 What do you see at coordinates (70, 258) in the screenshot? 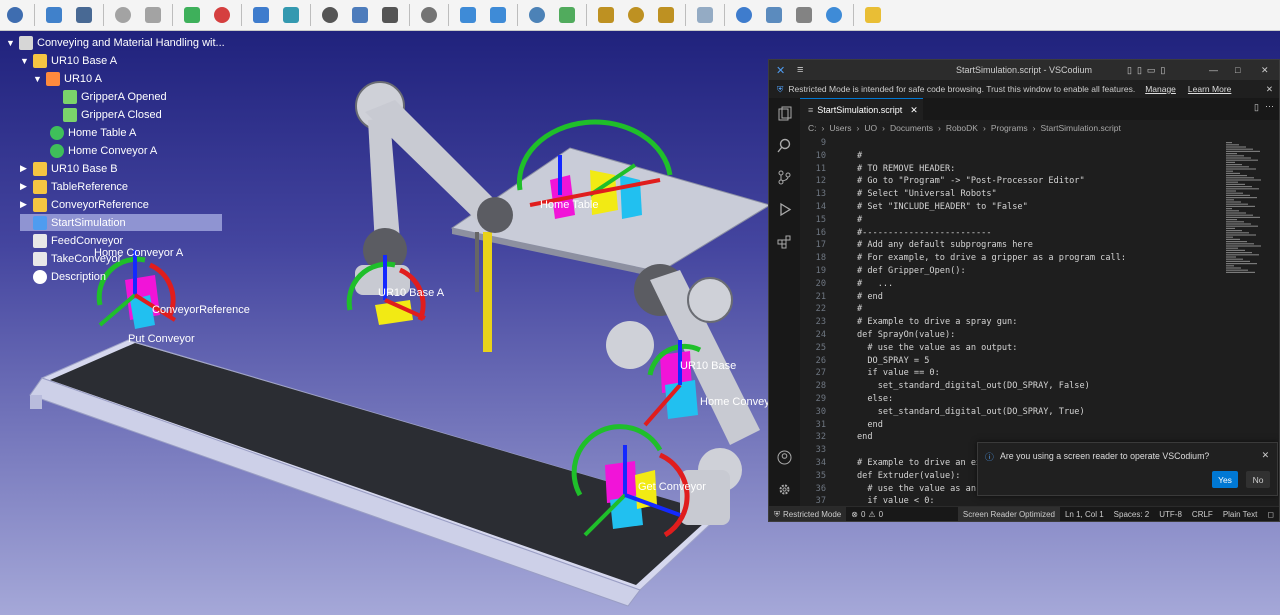
I see `tree-item: TakeConveyor` at bounding box center [70, 258].